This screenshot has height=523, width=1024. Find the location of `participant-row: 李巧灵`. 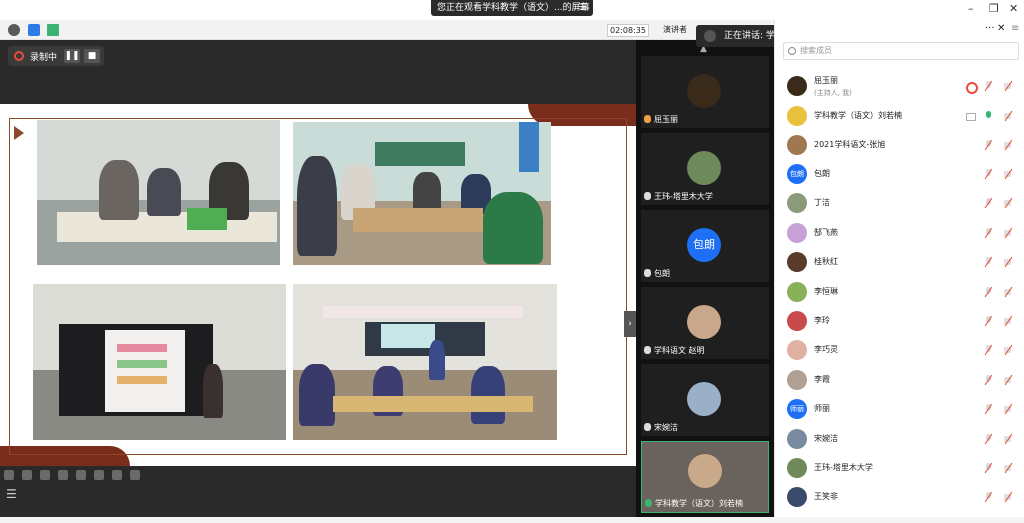

participant-row: 李巧灵 is located at coordinates (899, 350).